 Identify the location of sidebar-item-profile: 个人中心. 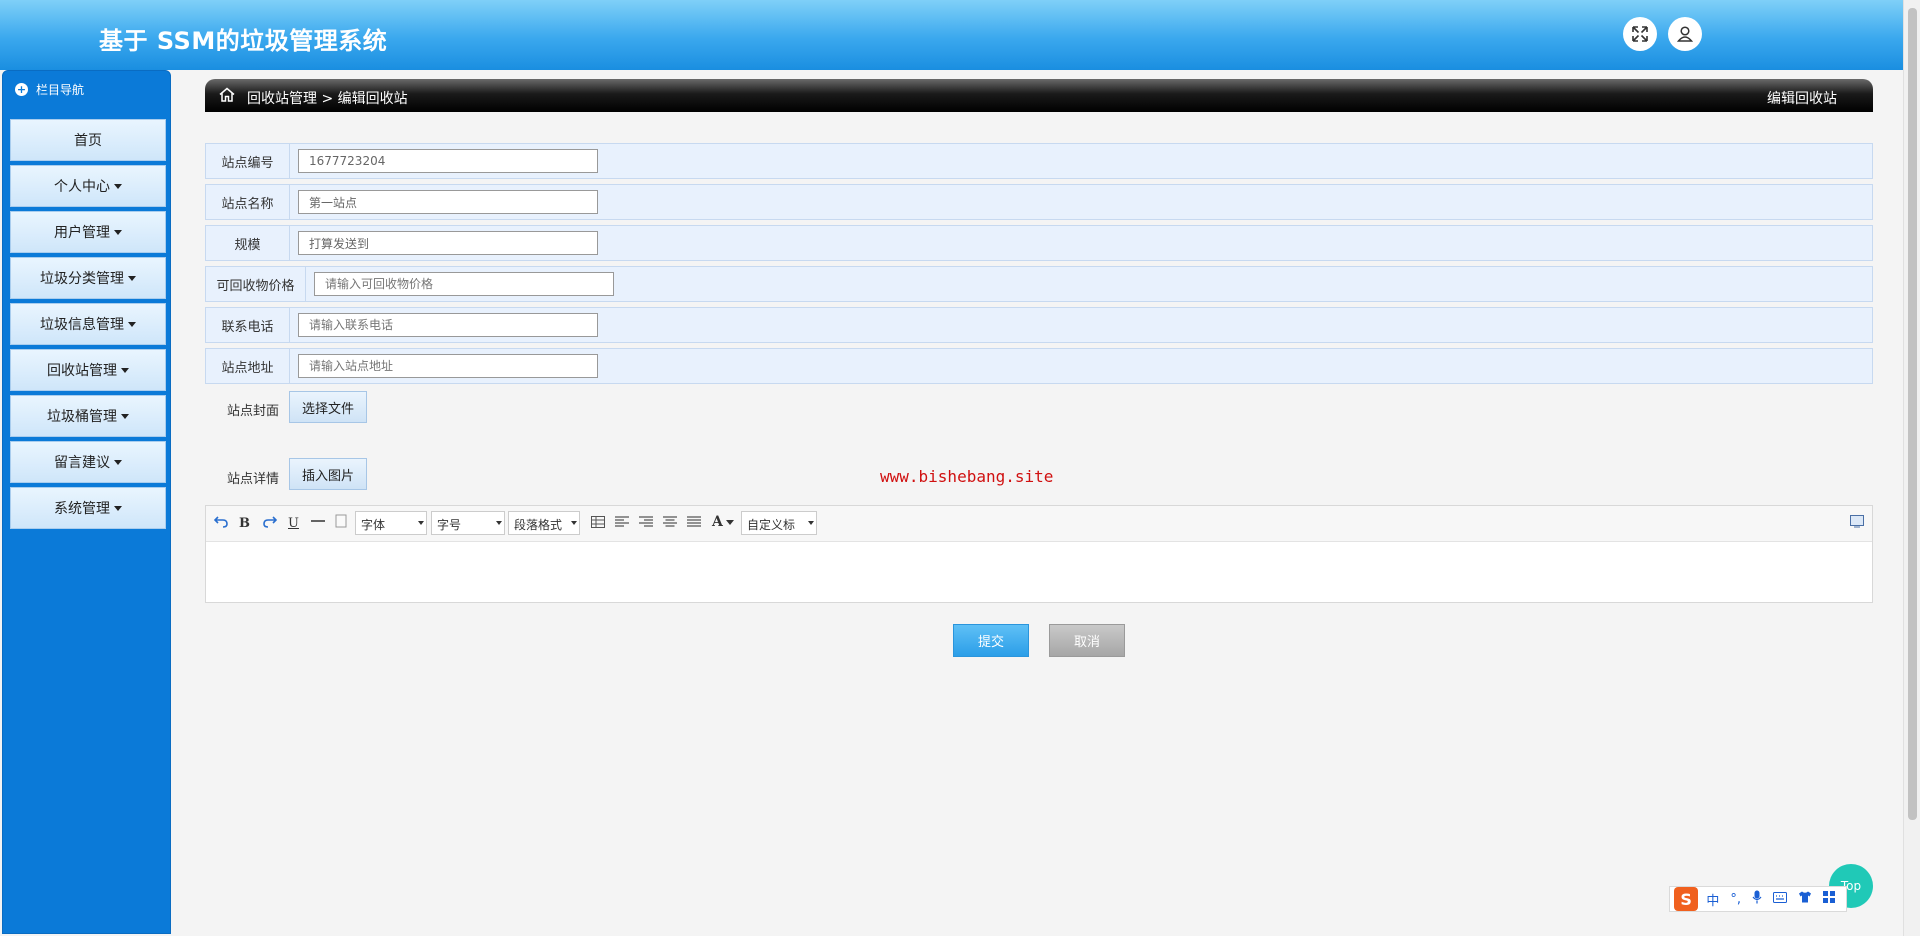
(88, 186).